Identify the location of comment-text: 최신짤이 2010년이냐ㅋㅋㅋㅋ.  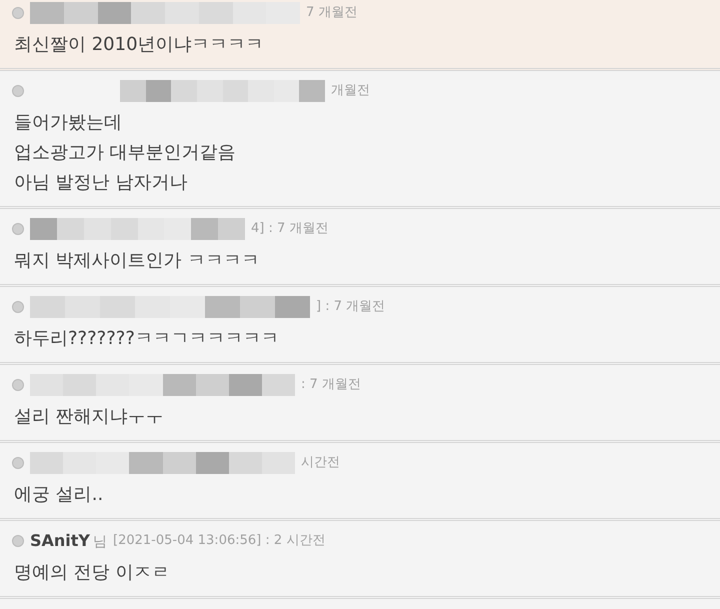
(139, 45).